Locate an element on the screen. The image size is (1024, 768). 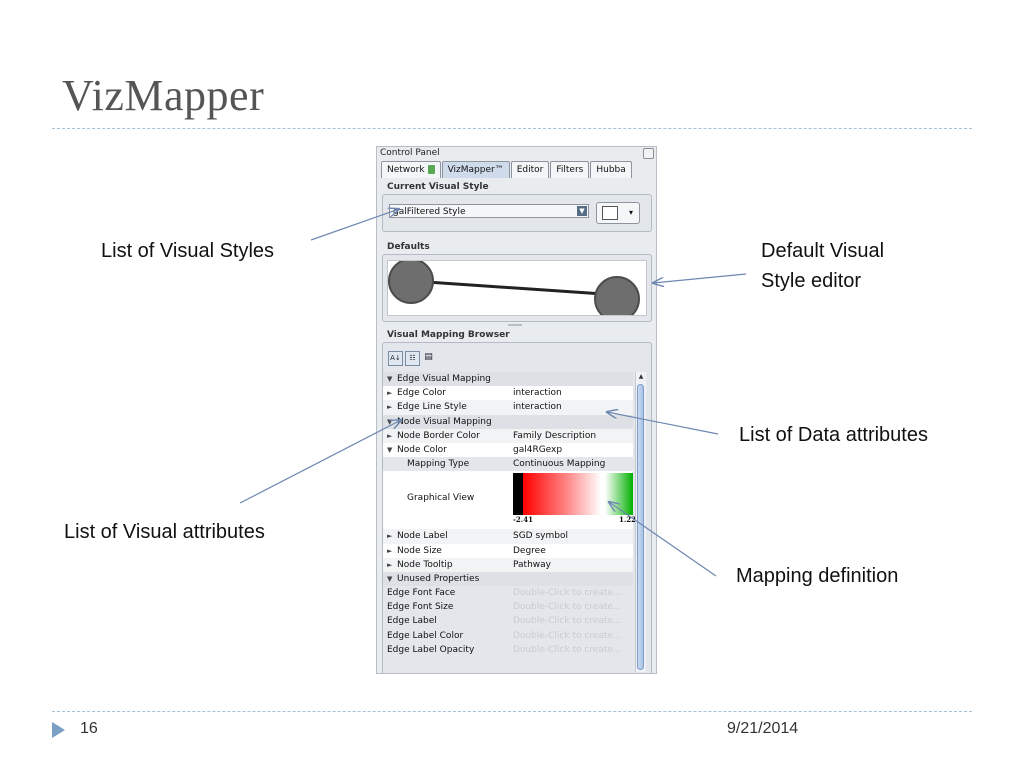
arrow-mapping-definition is located at coordinates (663, 539).